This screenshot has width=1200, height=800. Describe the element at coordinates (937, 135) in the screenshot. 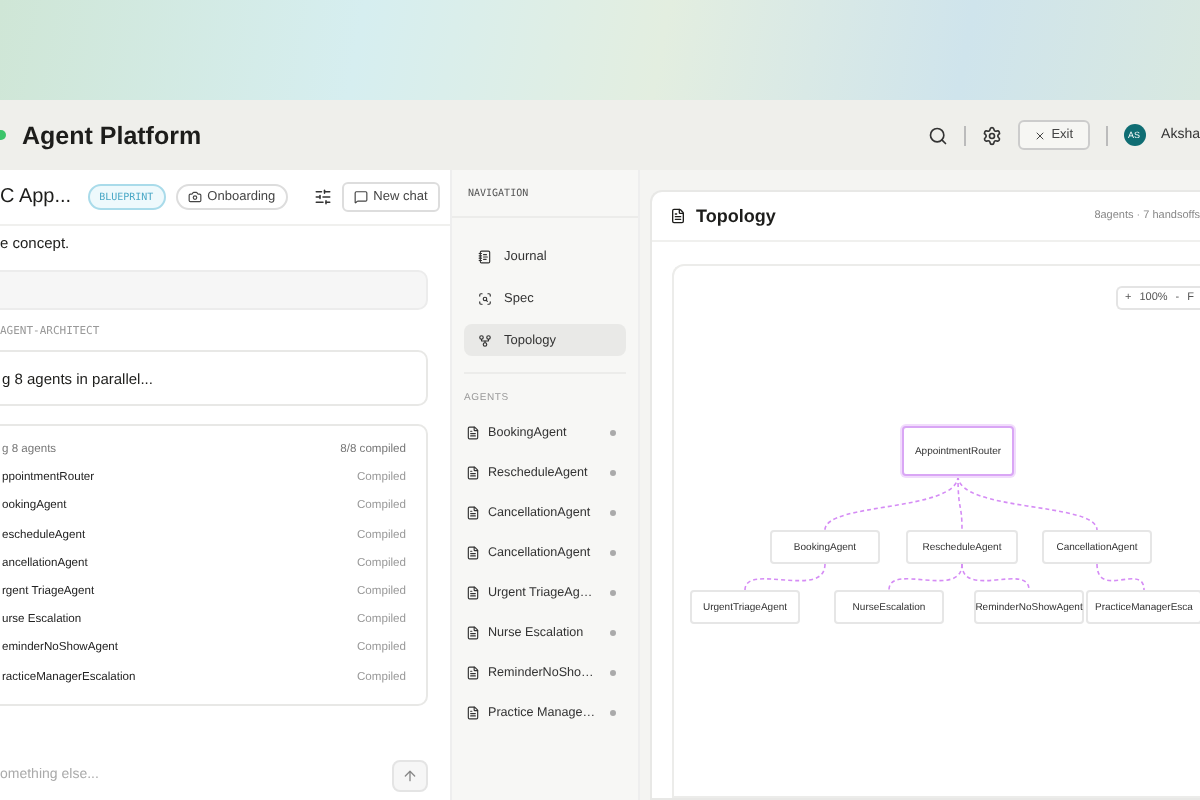

I see `search-icon` at that location.